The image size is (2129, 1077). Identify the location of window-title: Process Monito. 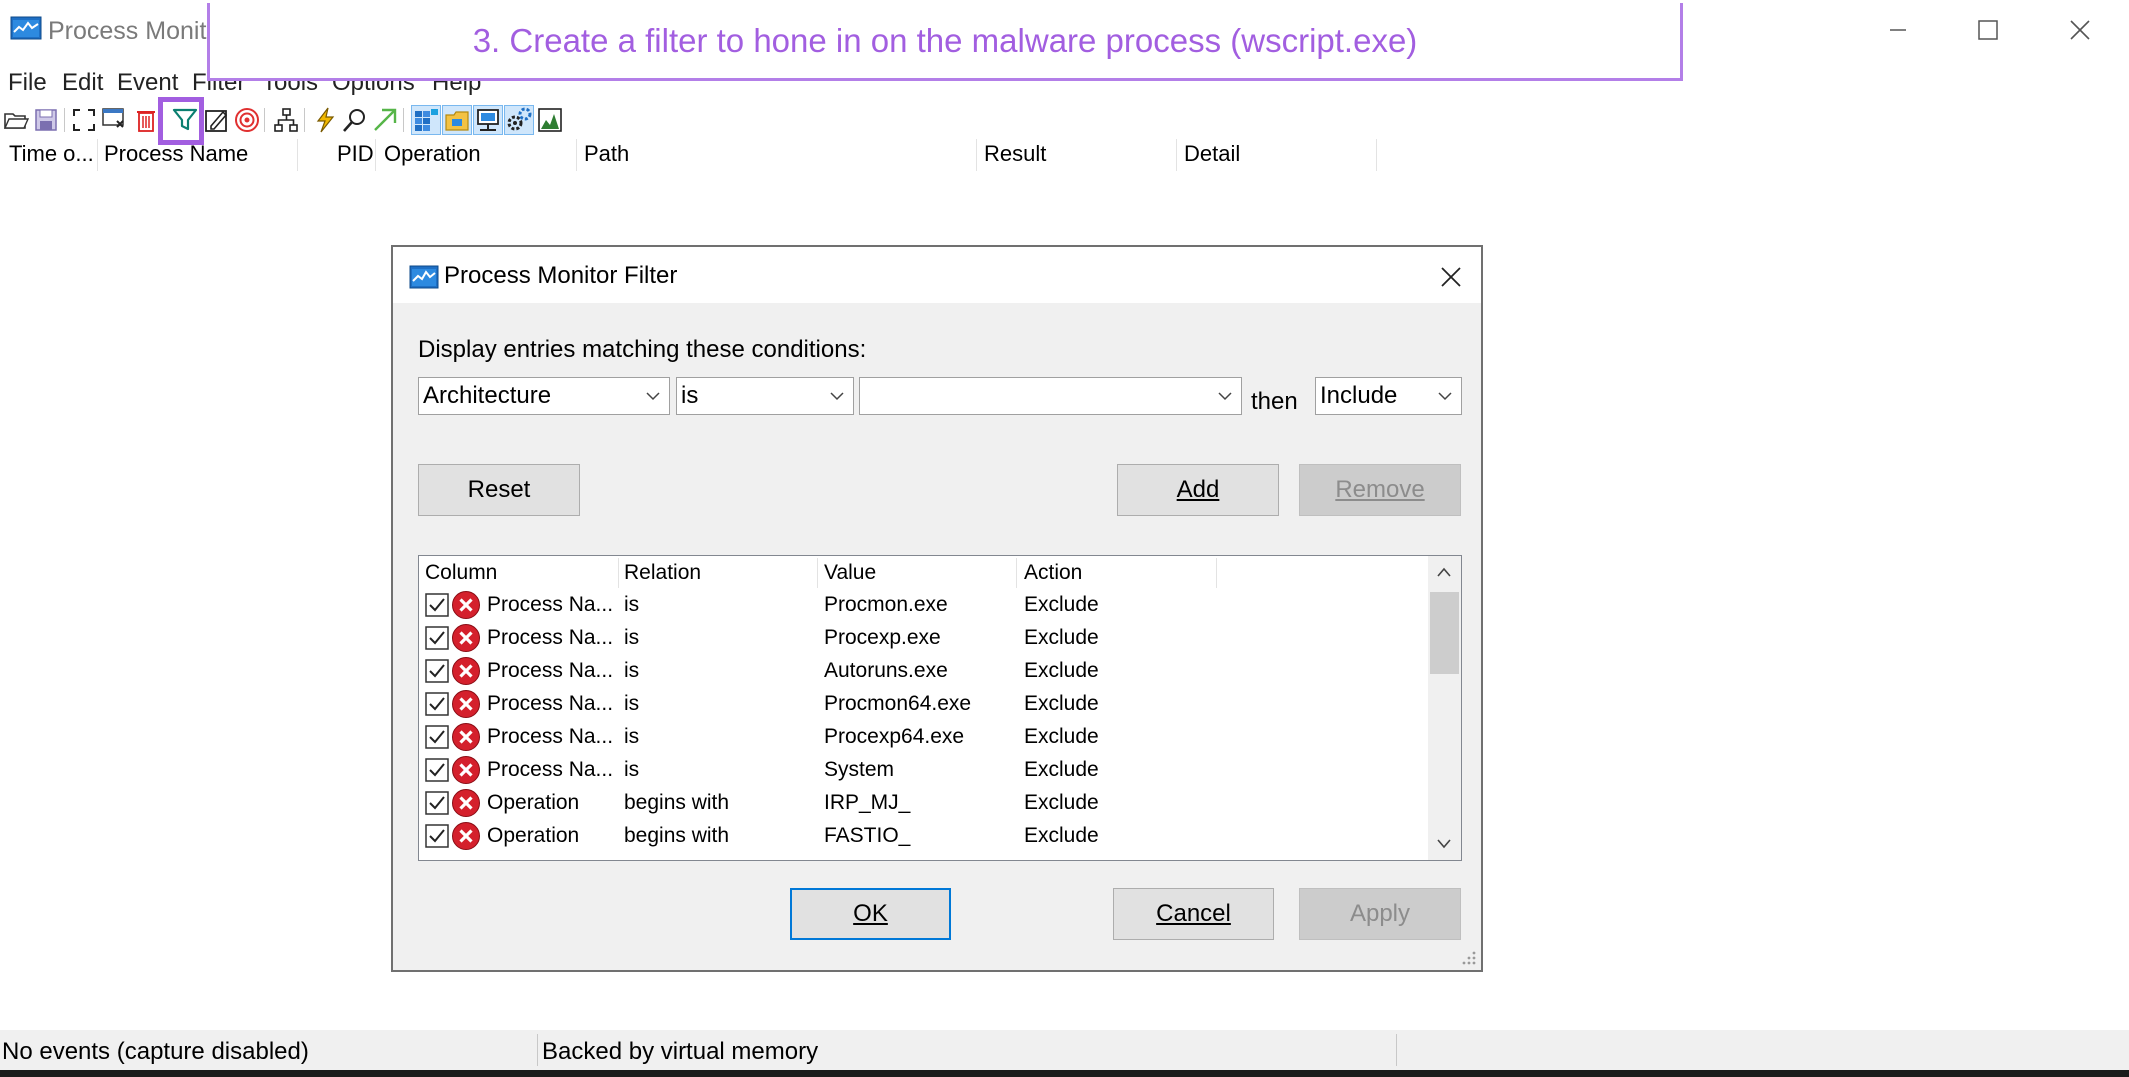
(134, 31).